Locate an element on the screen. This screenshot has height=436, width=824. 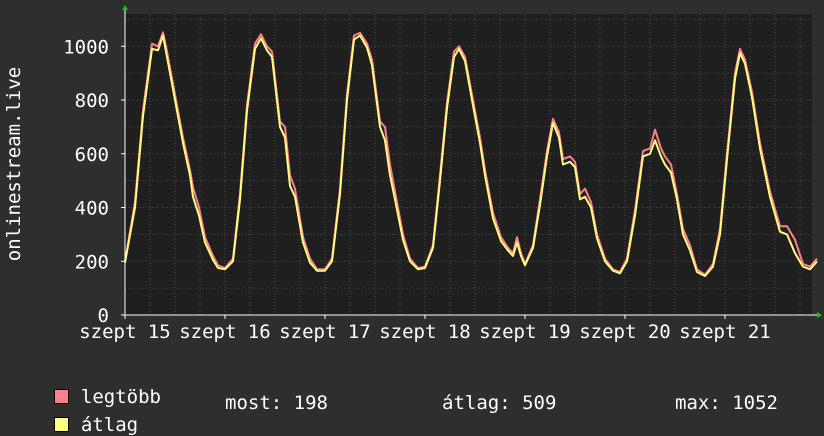
y-axis-label: onlinestream.live is located at coordinates (14, 164).